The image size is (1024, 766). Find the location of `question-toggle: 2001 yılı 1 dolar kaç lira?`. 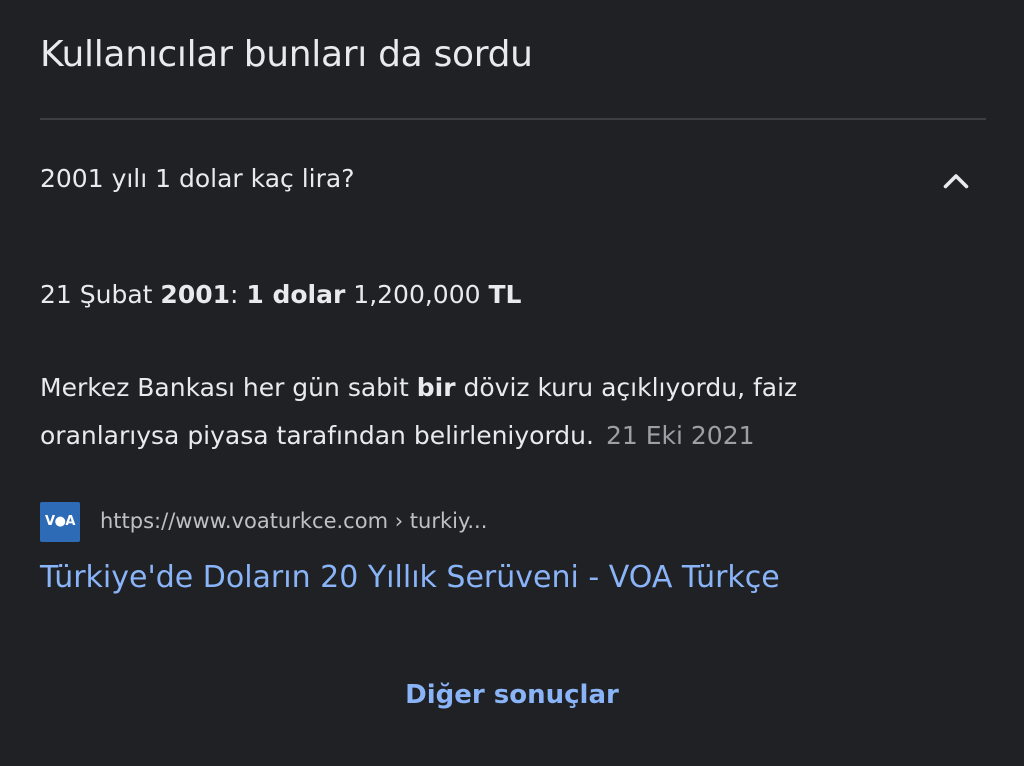

question-toggle: 2001 yılı 1 dolar kaç lira? is located at coordinates (512, 181).